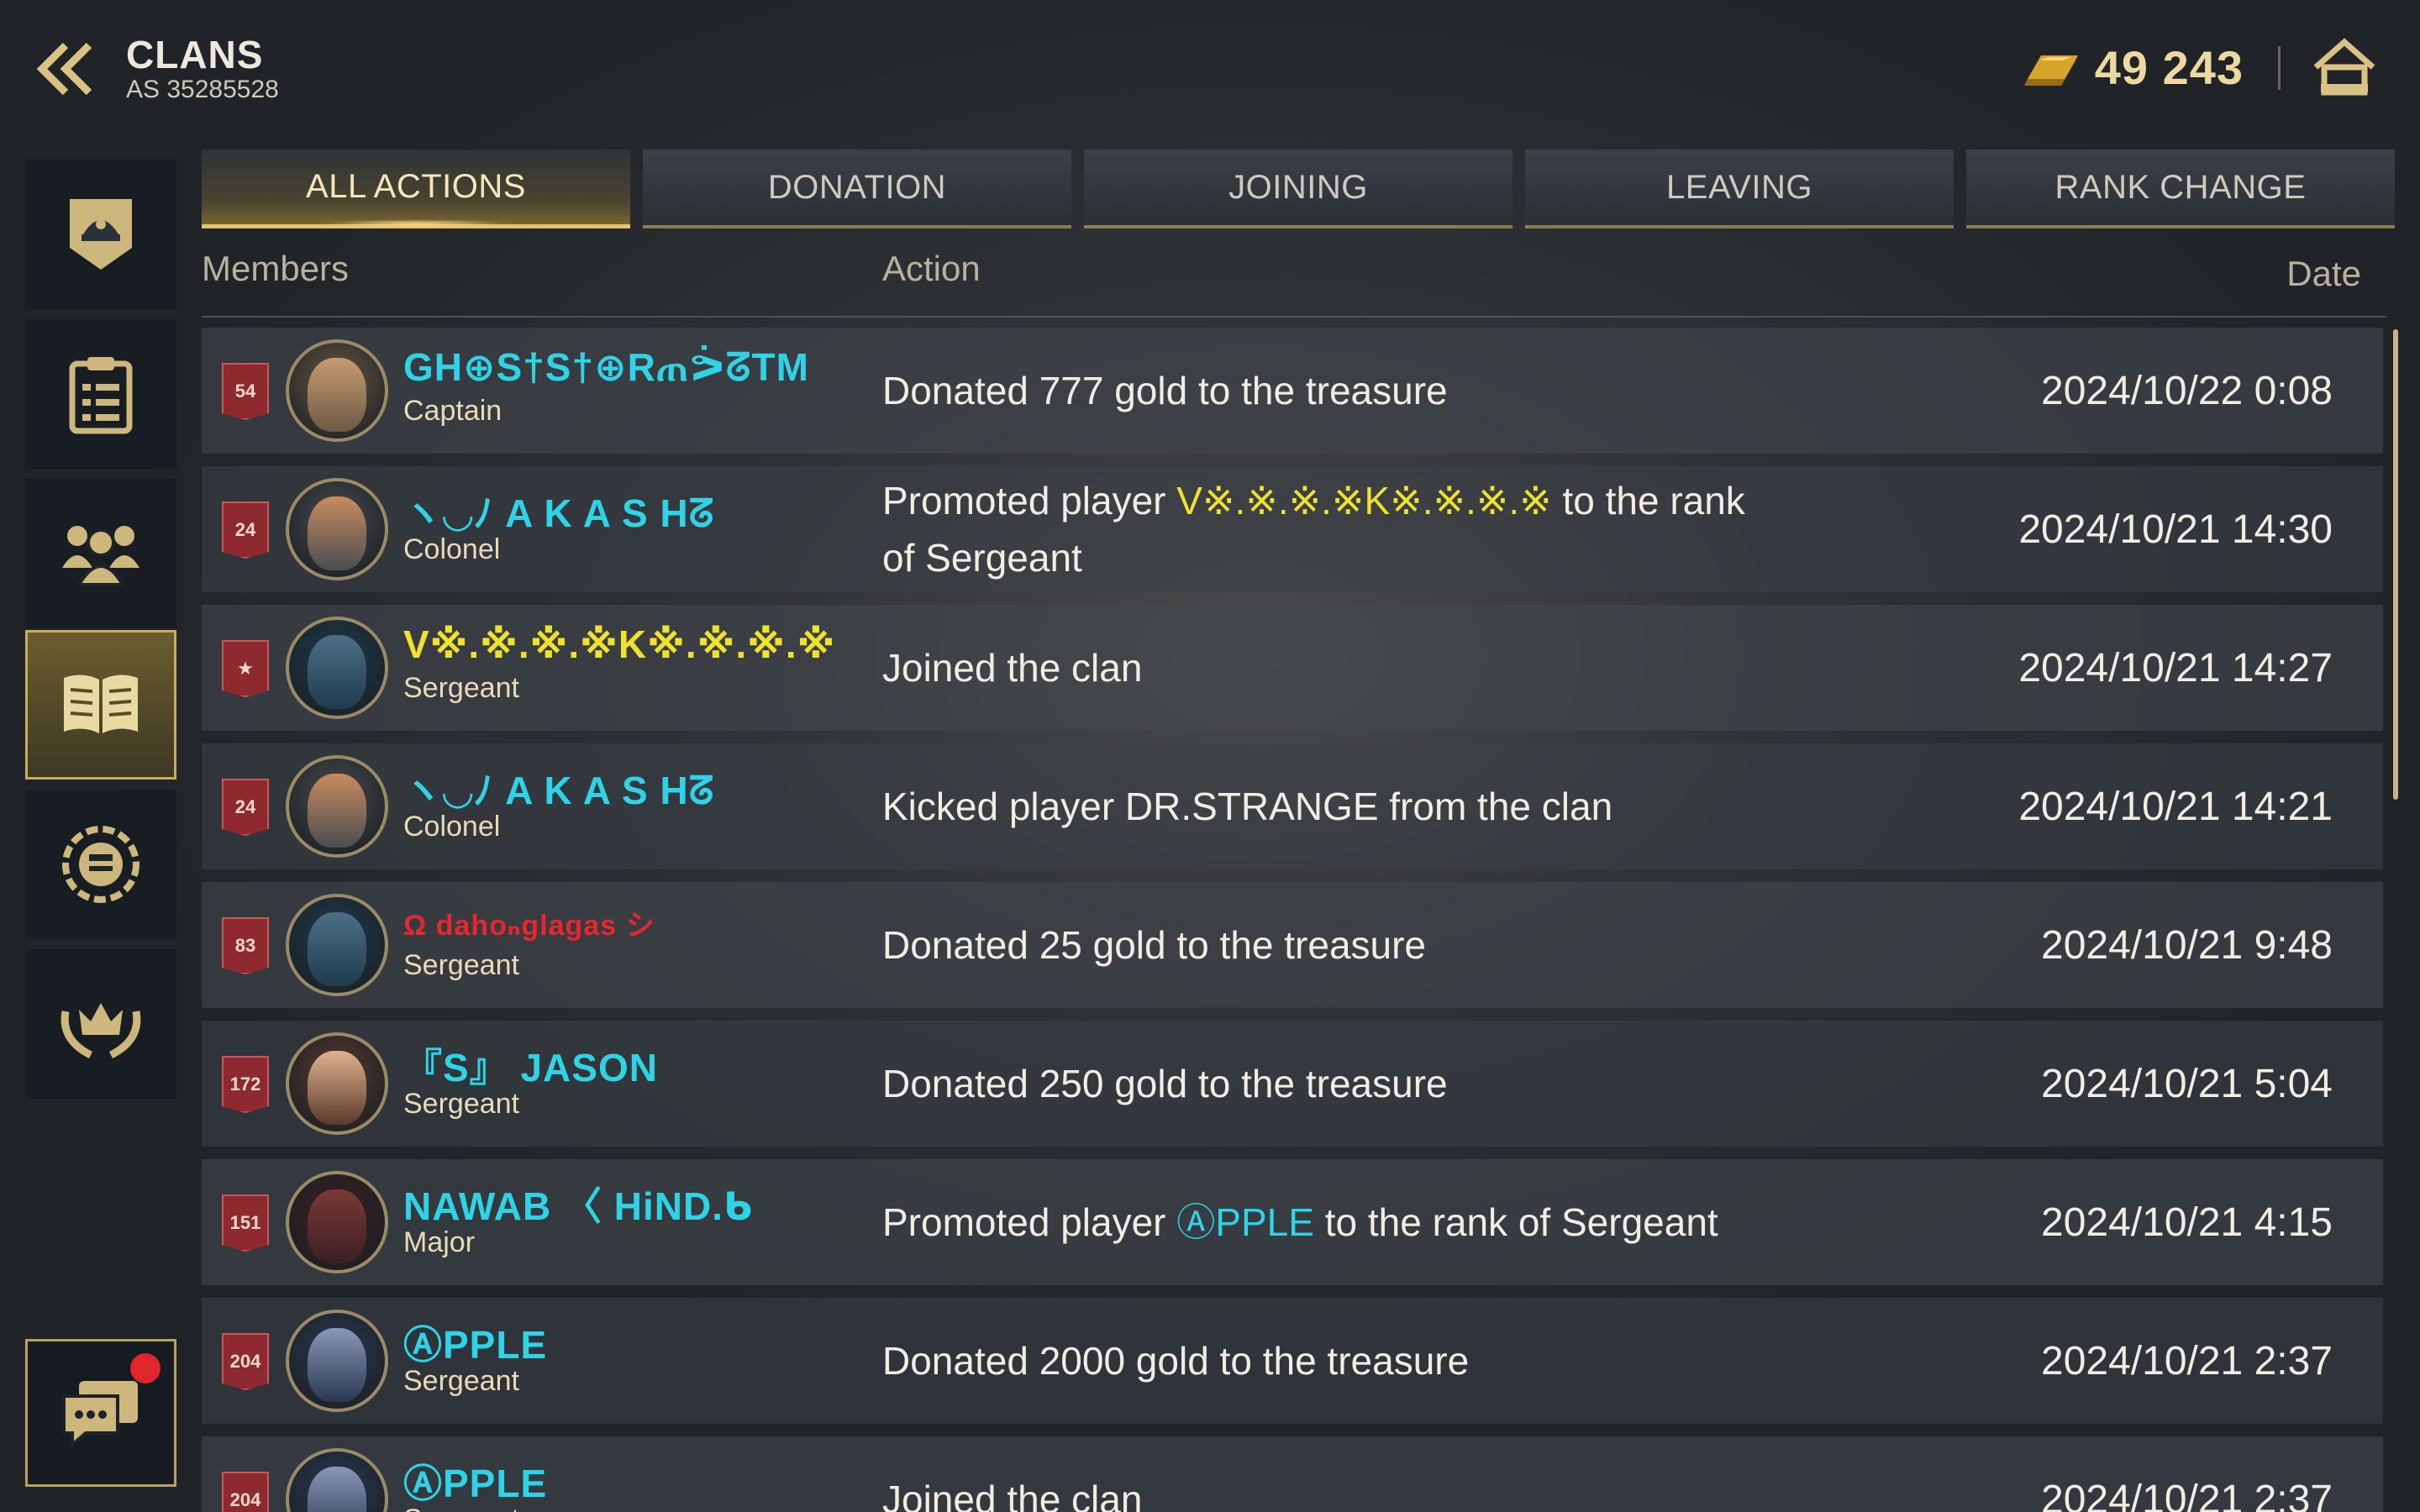 The width and height of the screenshot is (2420, 1512). I want to click on member-name: 『S』 JASON, so click(530, 1065).